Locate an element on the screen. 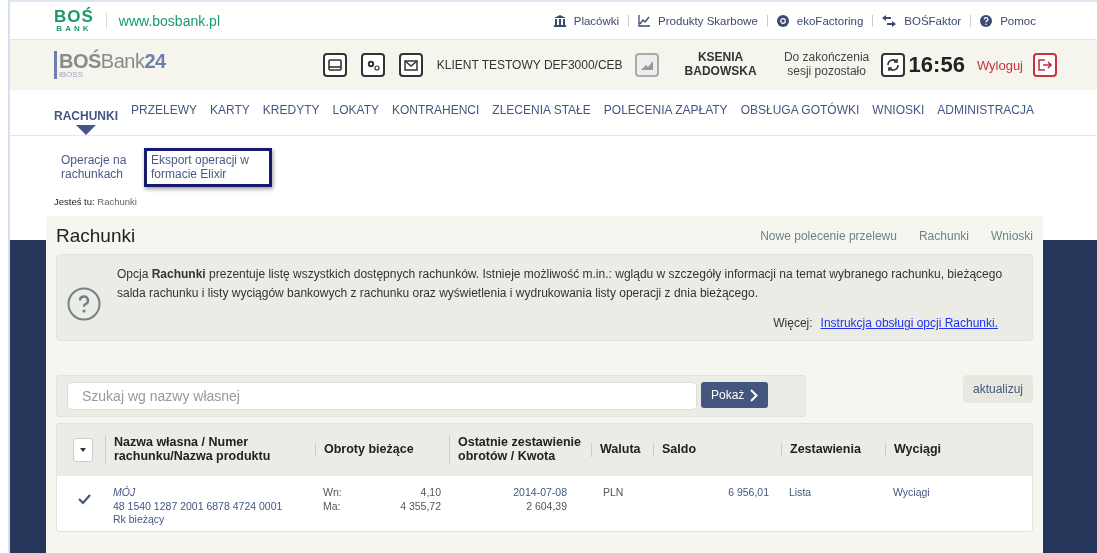  swap-arrows-icon is located at coordinates (889, 20).